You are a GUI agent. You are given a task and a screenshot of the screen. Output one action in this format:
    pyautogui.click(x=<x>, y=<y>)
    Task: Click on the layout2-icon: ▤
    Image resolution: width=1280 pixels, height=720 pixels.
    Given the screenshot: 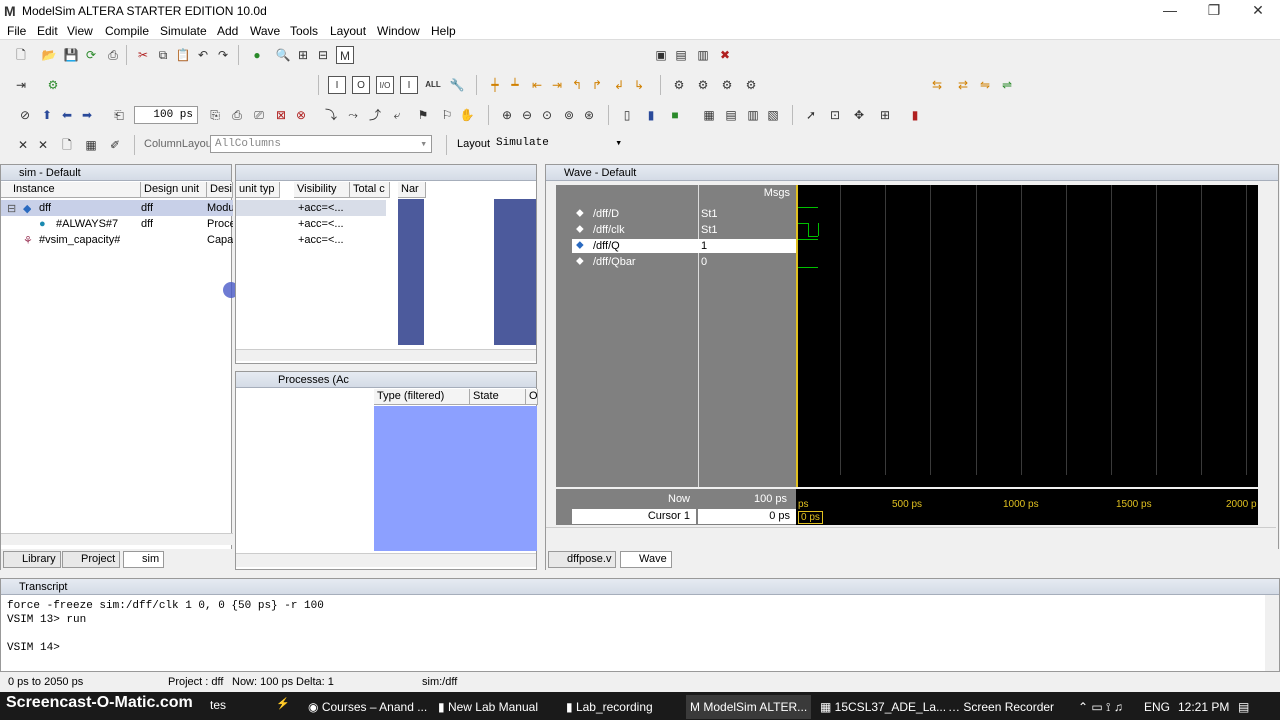 What is the action you would take?
    pyautogui.click(x=681, y=55)
    